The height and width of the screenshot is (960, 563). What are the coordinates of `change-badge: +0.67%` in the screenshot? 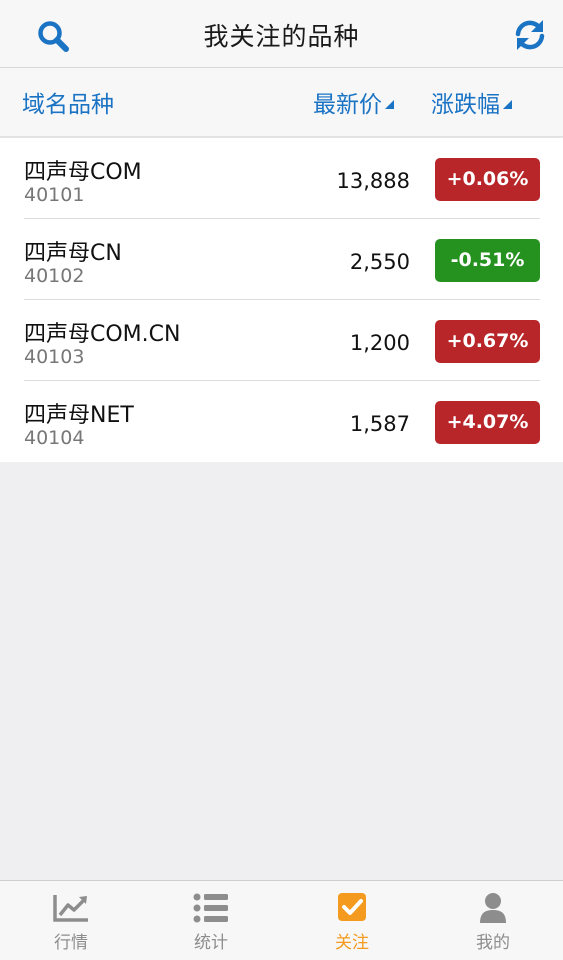 It's located at (487, 341).